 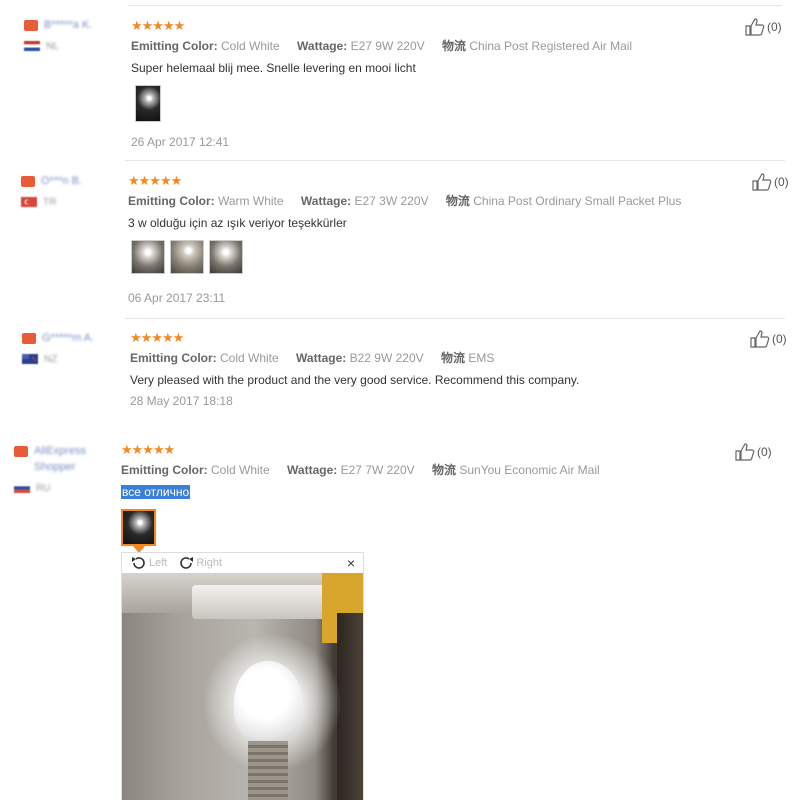 What do you see at coordinates (148, 563) in the screenshot?
I see `rotate-left-button: Left` at bounding box center [148, 563].